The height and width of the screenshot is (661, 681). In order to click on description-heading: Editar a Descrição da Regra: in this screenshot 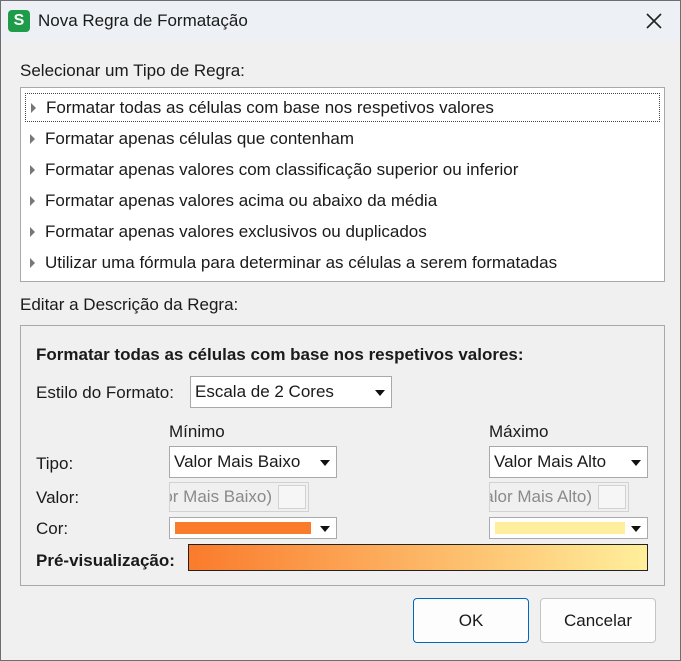, I will do `click(129, 304)`.